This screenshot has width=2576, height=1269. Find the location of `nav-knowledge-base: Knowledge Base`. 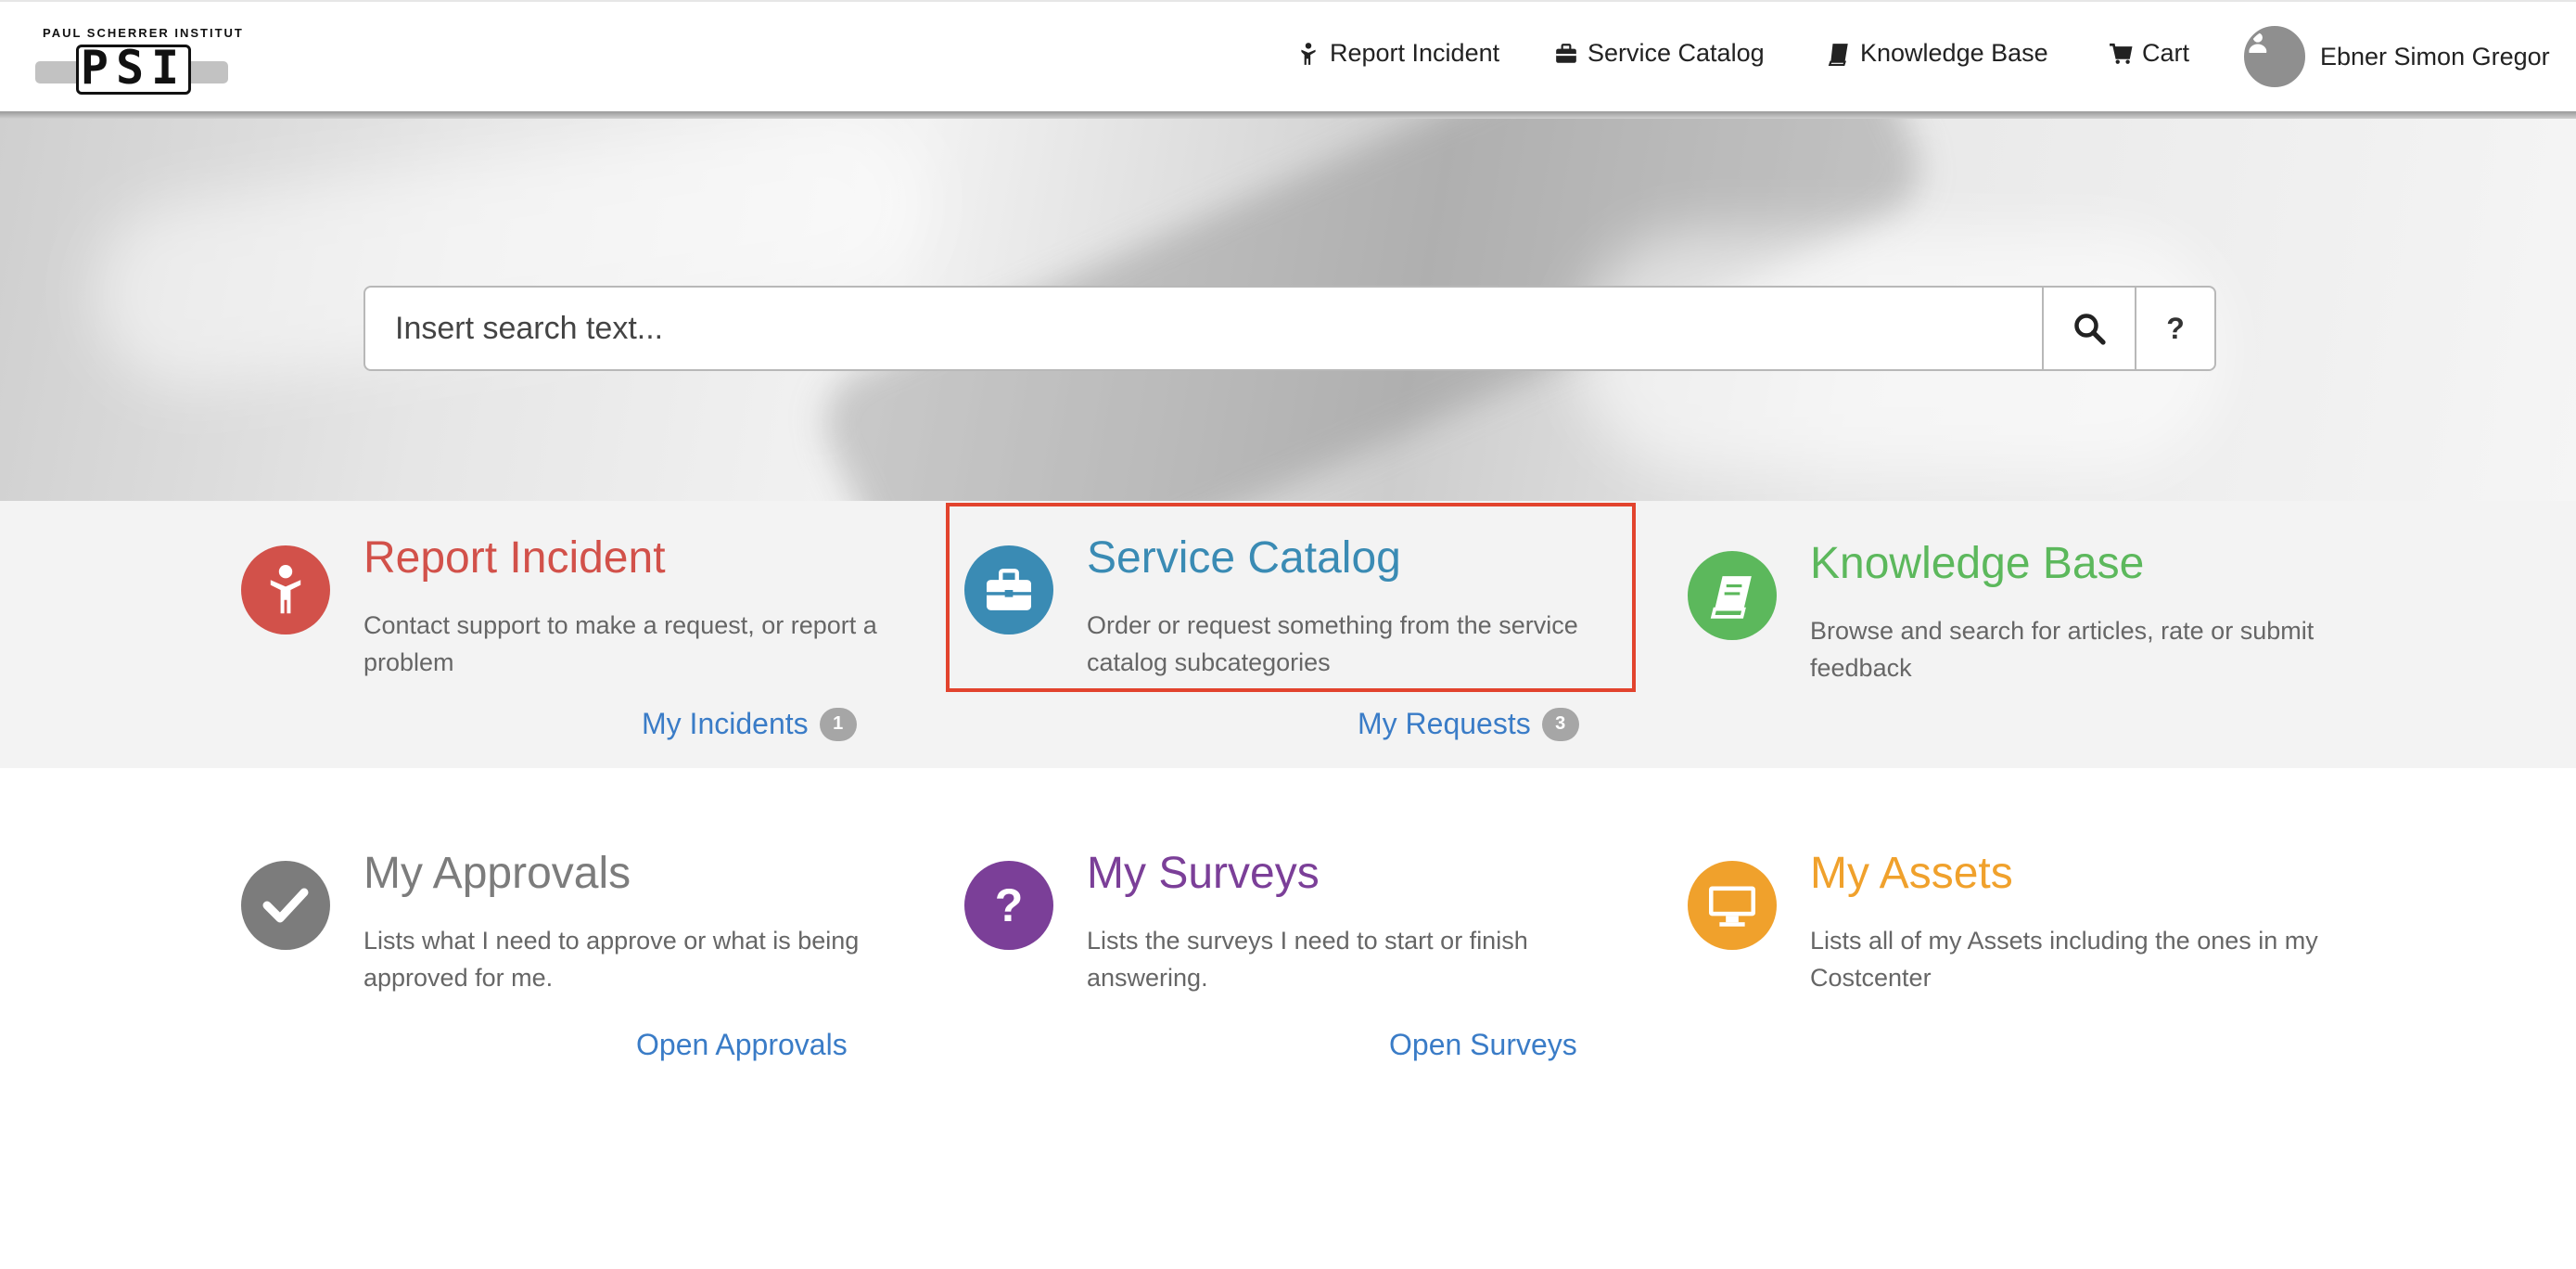

nav-knowledge-base: Knowledge Base is located at coordinates (1938, 53).